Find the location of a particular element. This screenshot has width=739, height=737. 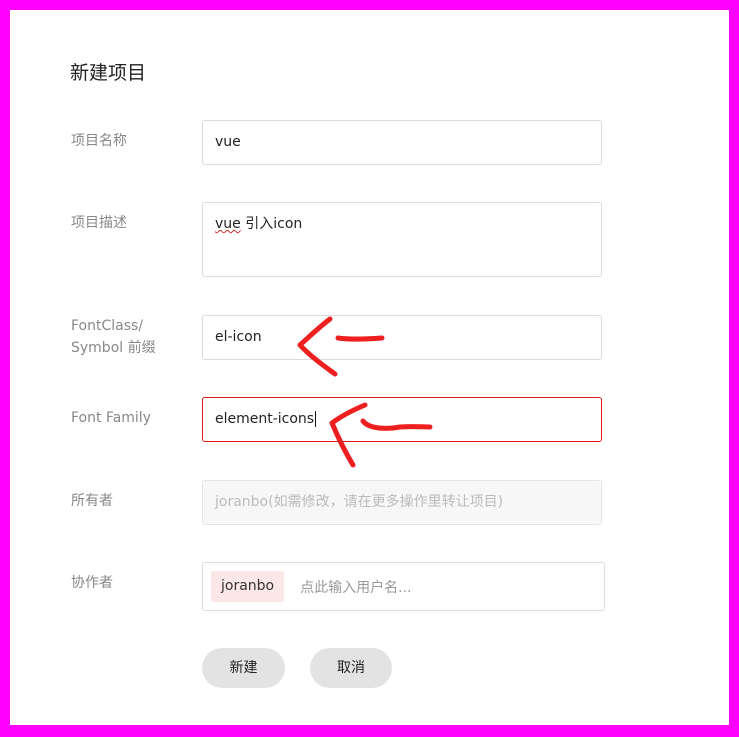

project-name-label: 项目名称 is located at coordinates (99, 141).